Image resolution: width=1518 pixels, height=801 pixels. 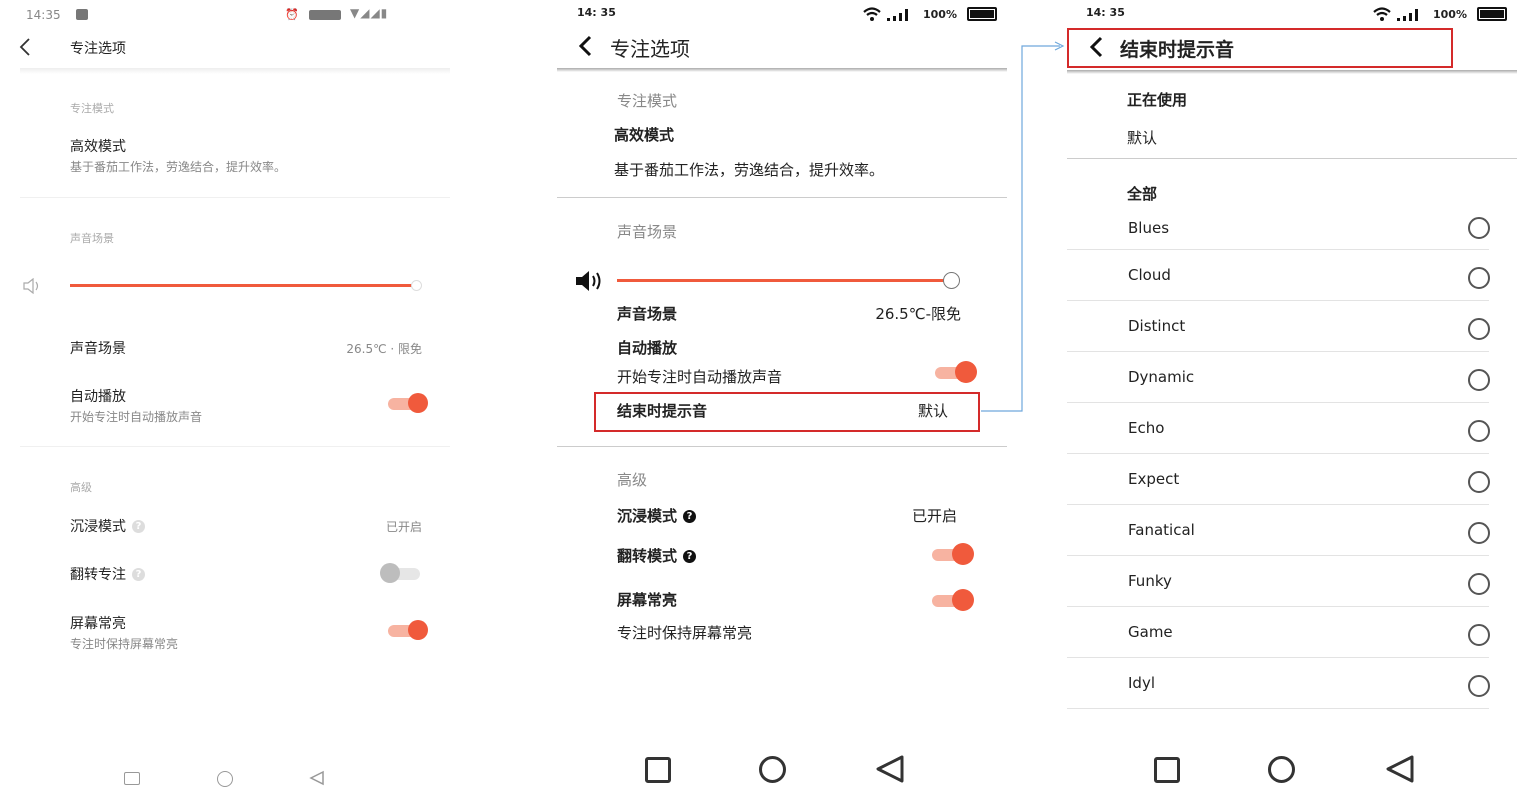 What do you see at coordinates (98, 349) in the screenshot?
I see `sound-scene-label: 声音场景` at bounding box center [98, 349].